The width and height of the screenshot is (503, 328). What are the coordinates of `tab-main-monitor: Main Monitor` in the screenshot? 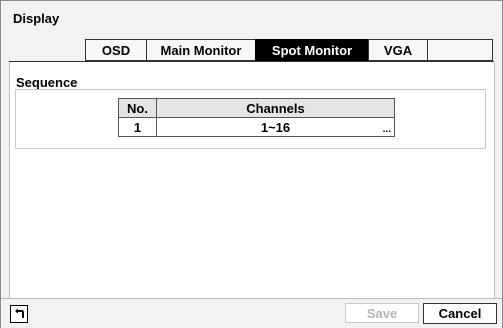 It's located at (200, 50).